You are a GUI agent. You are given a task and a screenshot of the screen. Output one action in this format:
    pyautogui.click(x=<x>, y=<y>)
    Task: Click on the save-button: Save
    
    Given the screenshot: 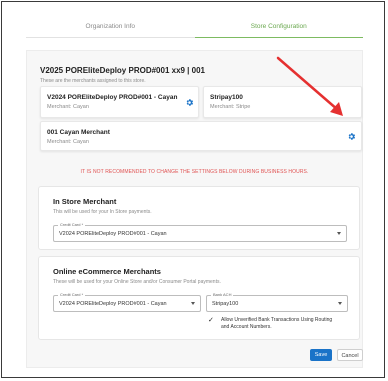 What is the action you would take?
    pyautogui.click(x=321, y=355)
    